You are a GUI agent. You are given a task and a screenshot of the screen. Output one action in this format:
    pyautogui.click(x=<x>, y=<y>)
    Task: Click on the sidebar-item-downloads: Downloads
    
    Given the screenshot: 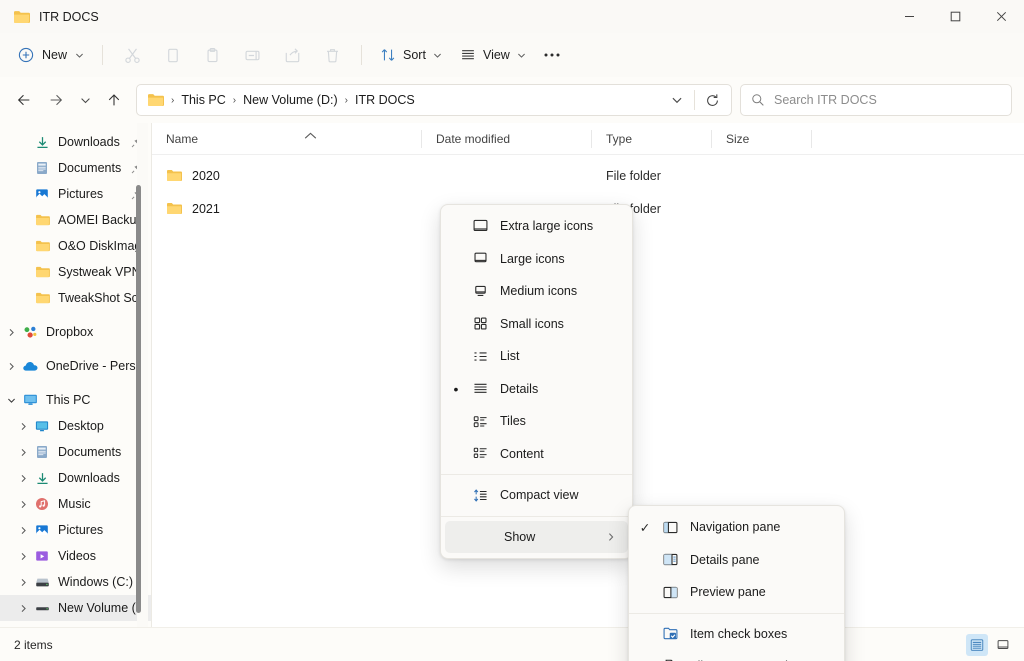 What is the action you would take?
    pyautogui.click(x=76, y=478)
    